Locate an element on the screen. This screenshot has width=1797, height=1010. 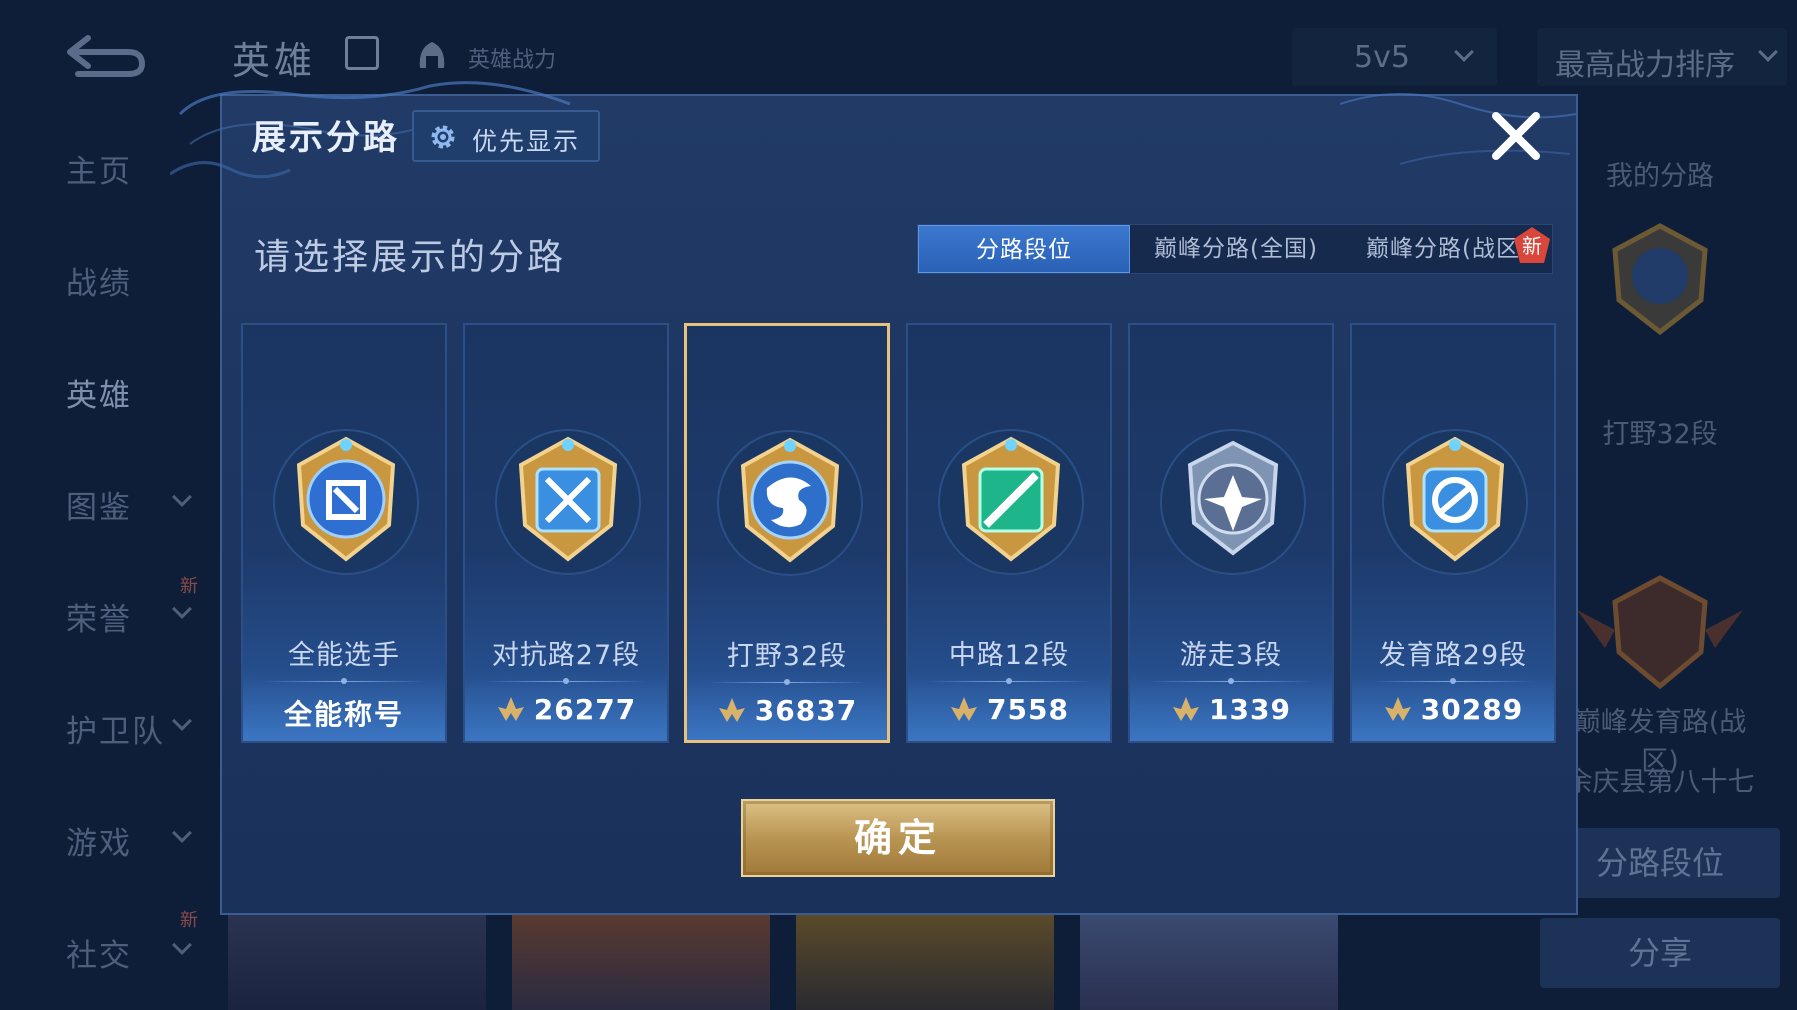
lane-card-score: 7558 is located at coordinates (1009, 709).